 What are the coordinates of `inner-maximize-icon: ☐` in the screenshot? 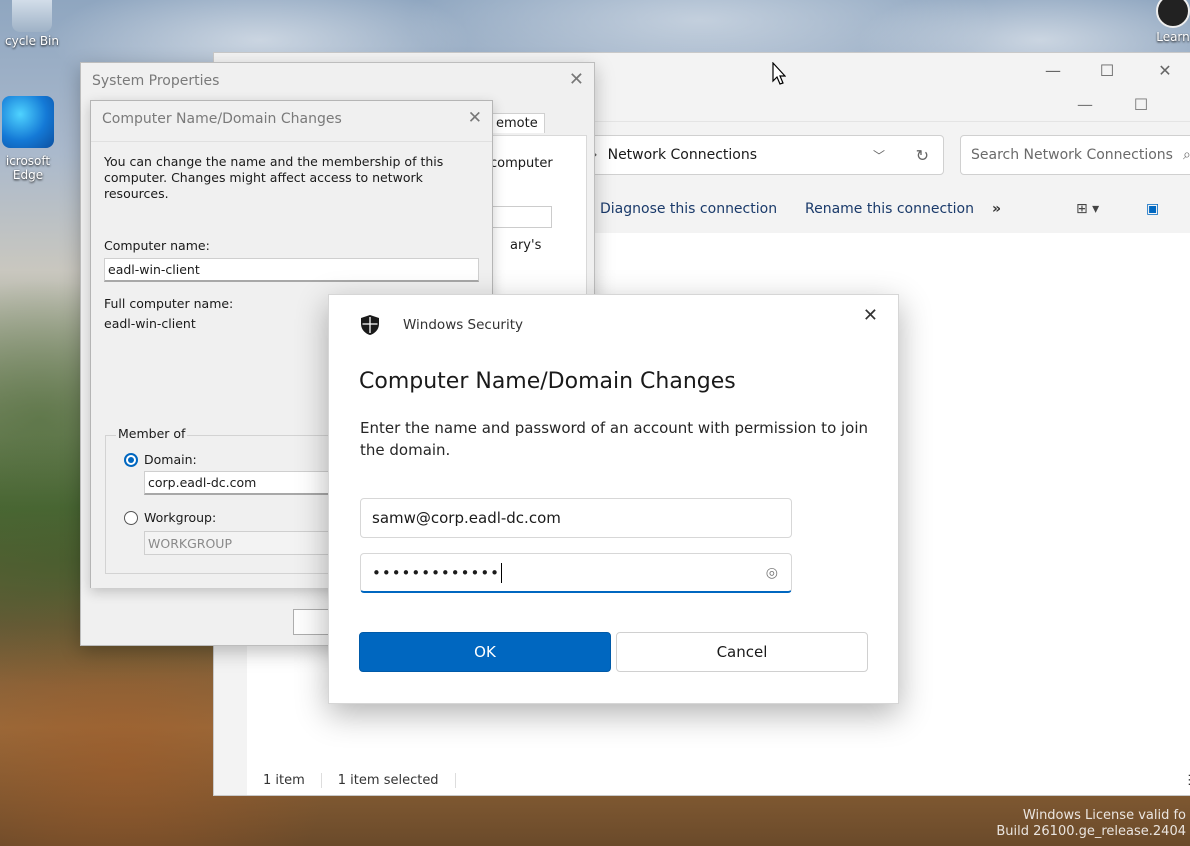 It's located at (1141, 104).